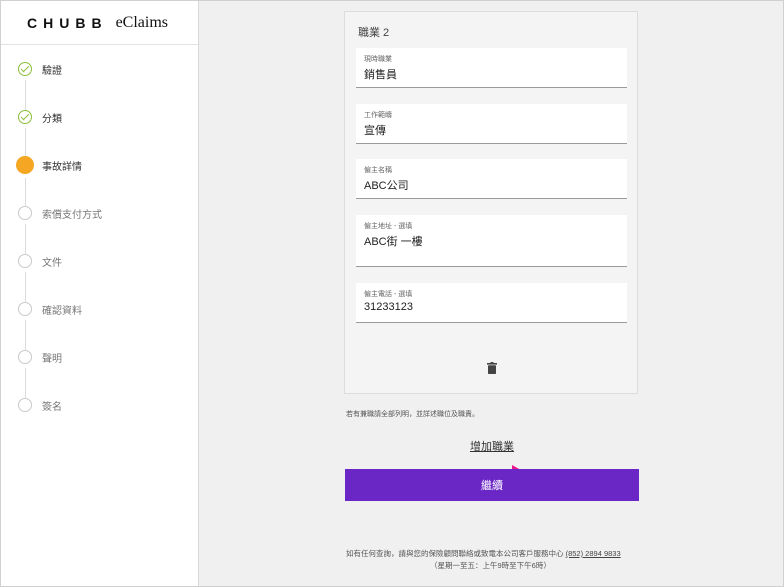  What do you see at coordinates (100, 69) in the screenshot?
I see `step-verification: 驗證` at bounding box center [100, 69].